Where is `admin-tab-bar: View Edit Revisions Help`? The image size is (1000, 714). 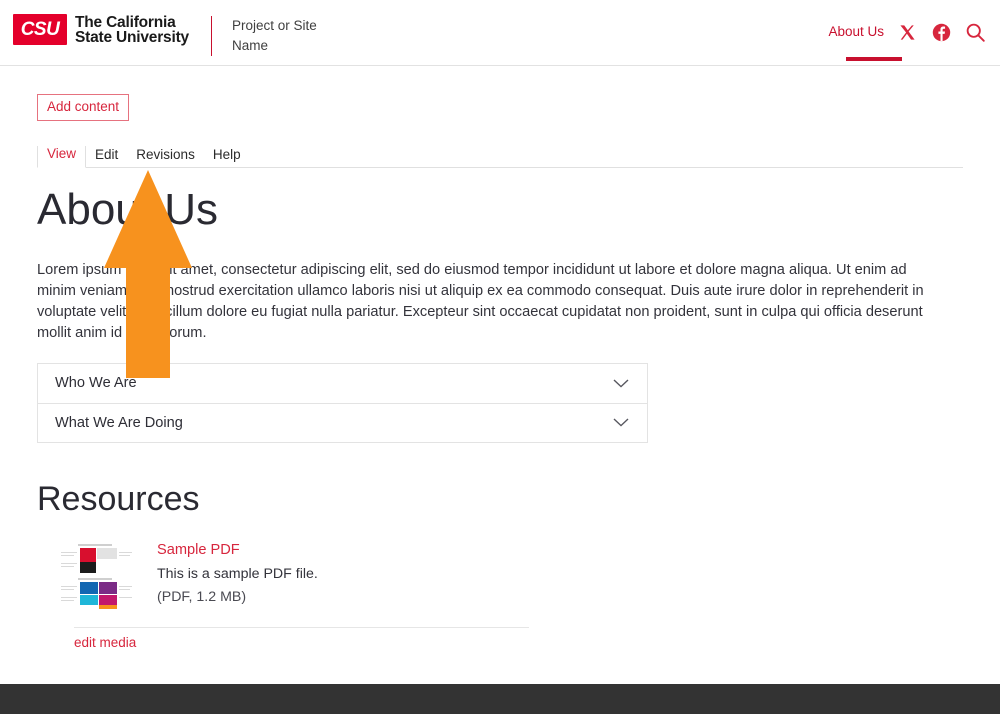
admin-tab-bar: View Edit Revisions Help is located at coordinates (500, 155).